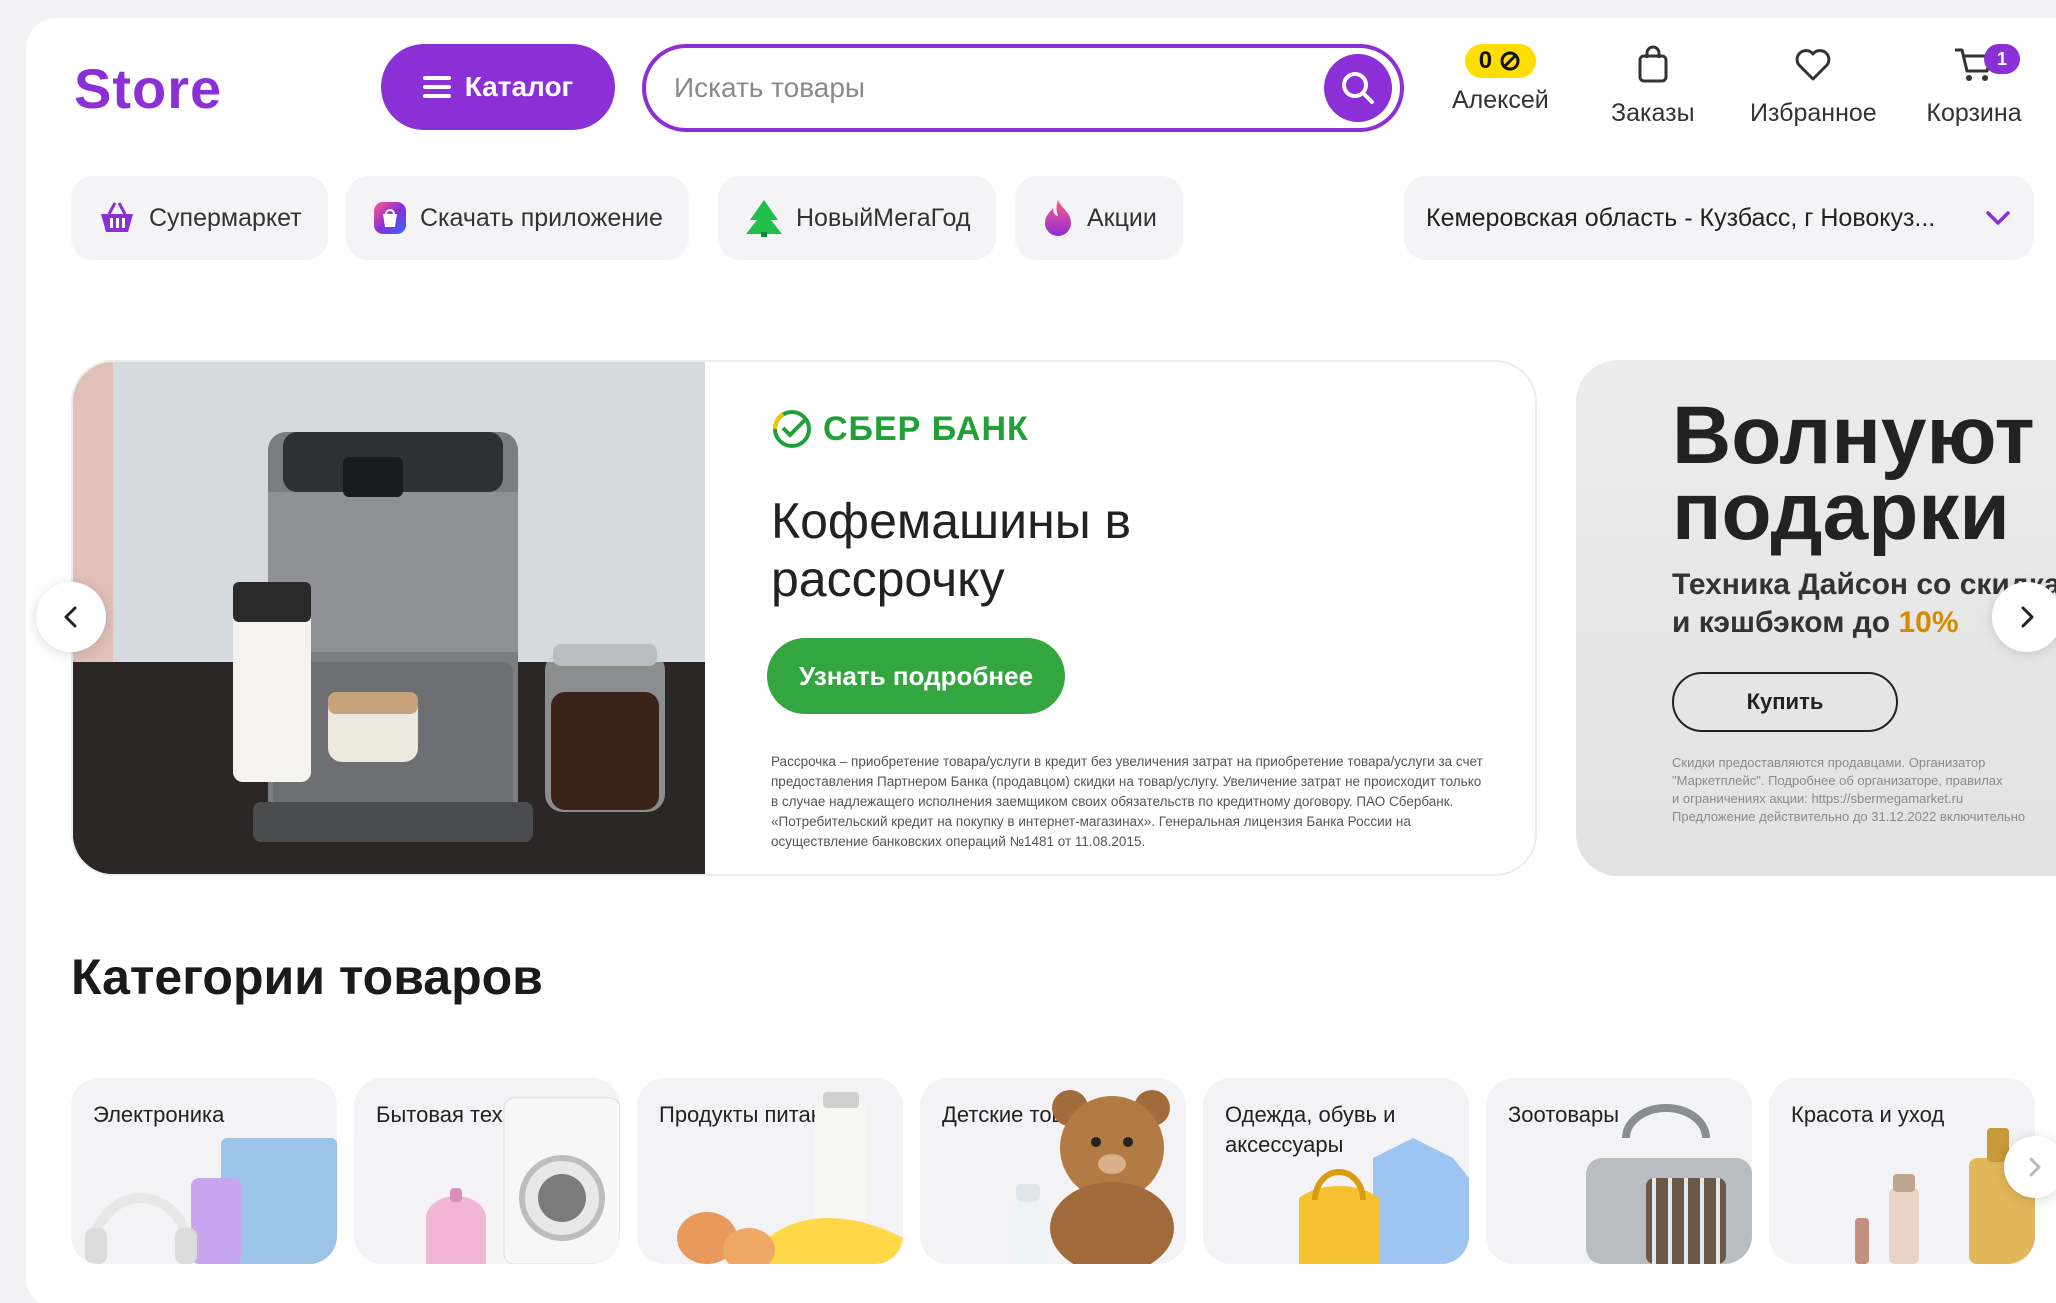 The image size is (2056, 1303). Describe the element at coordinates (1653, 113) in the screenshot. I see `orders-label: Заказы` at that location.